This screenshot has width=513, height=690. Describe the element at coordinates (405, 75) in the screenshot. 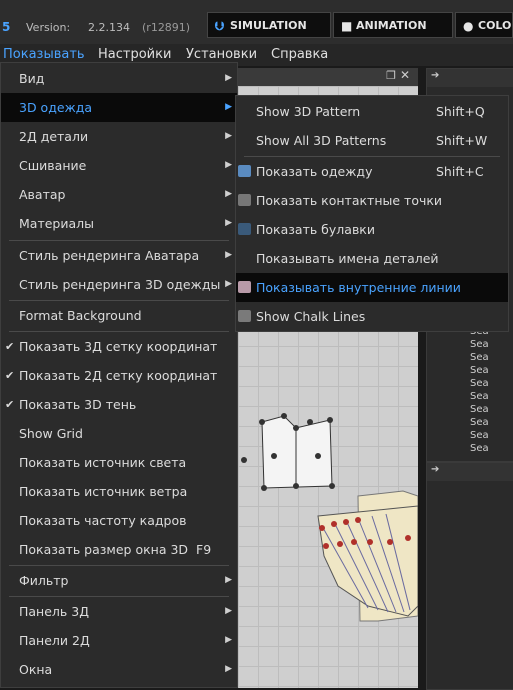

I see `close-icon: ✕` at that location.